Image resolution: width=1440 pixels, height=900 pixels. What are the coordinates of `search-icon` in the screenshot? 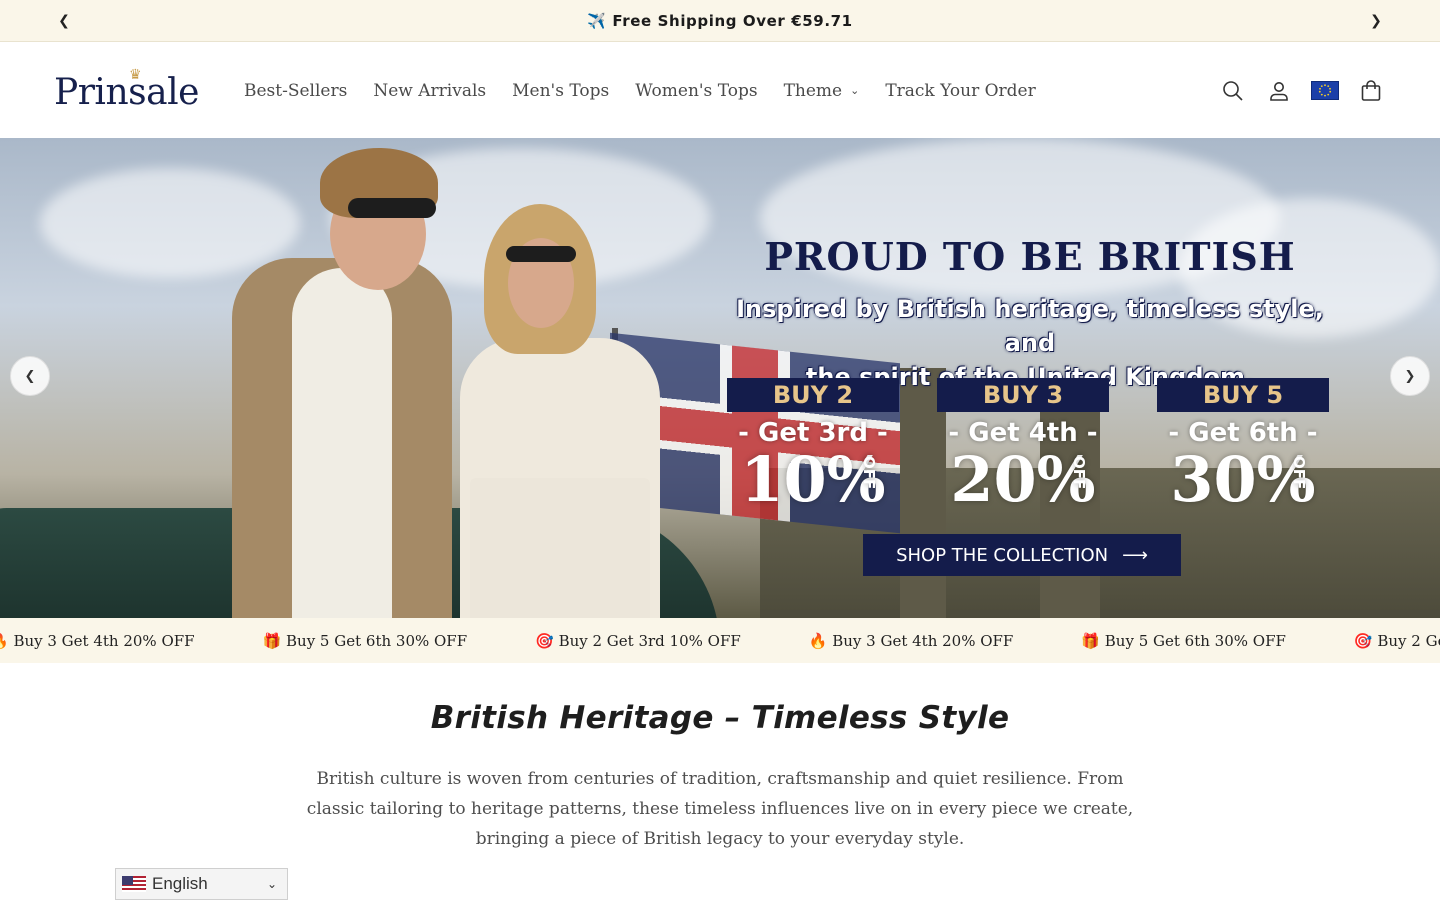 It's located at (1233, 90).